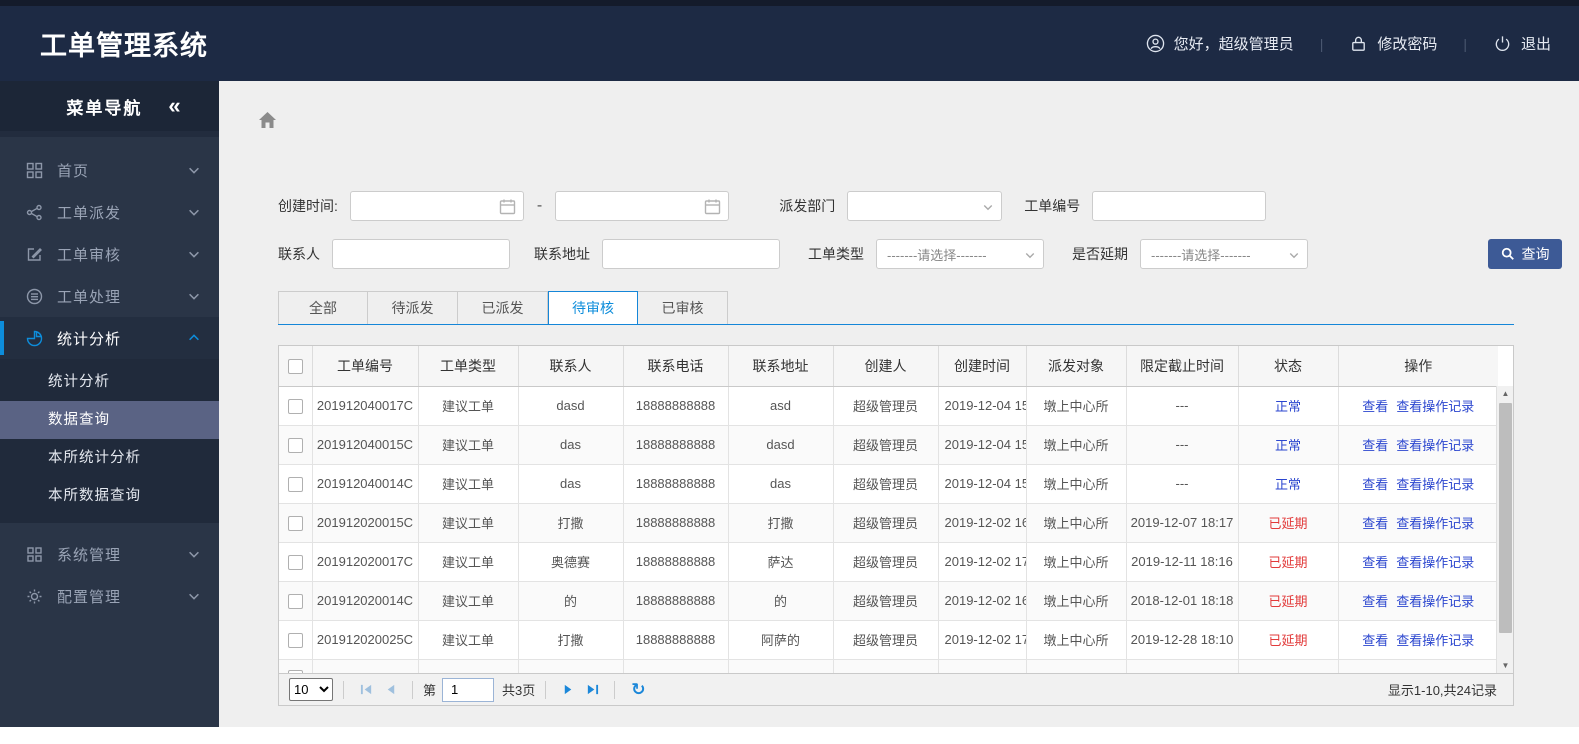  What do you see at coordinates (896, 308) in the screenshot?
I see `status-tabs: 全部 待派发 已派发 待审核 已审核` at bounding box center [896, 308].